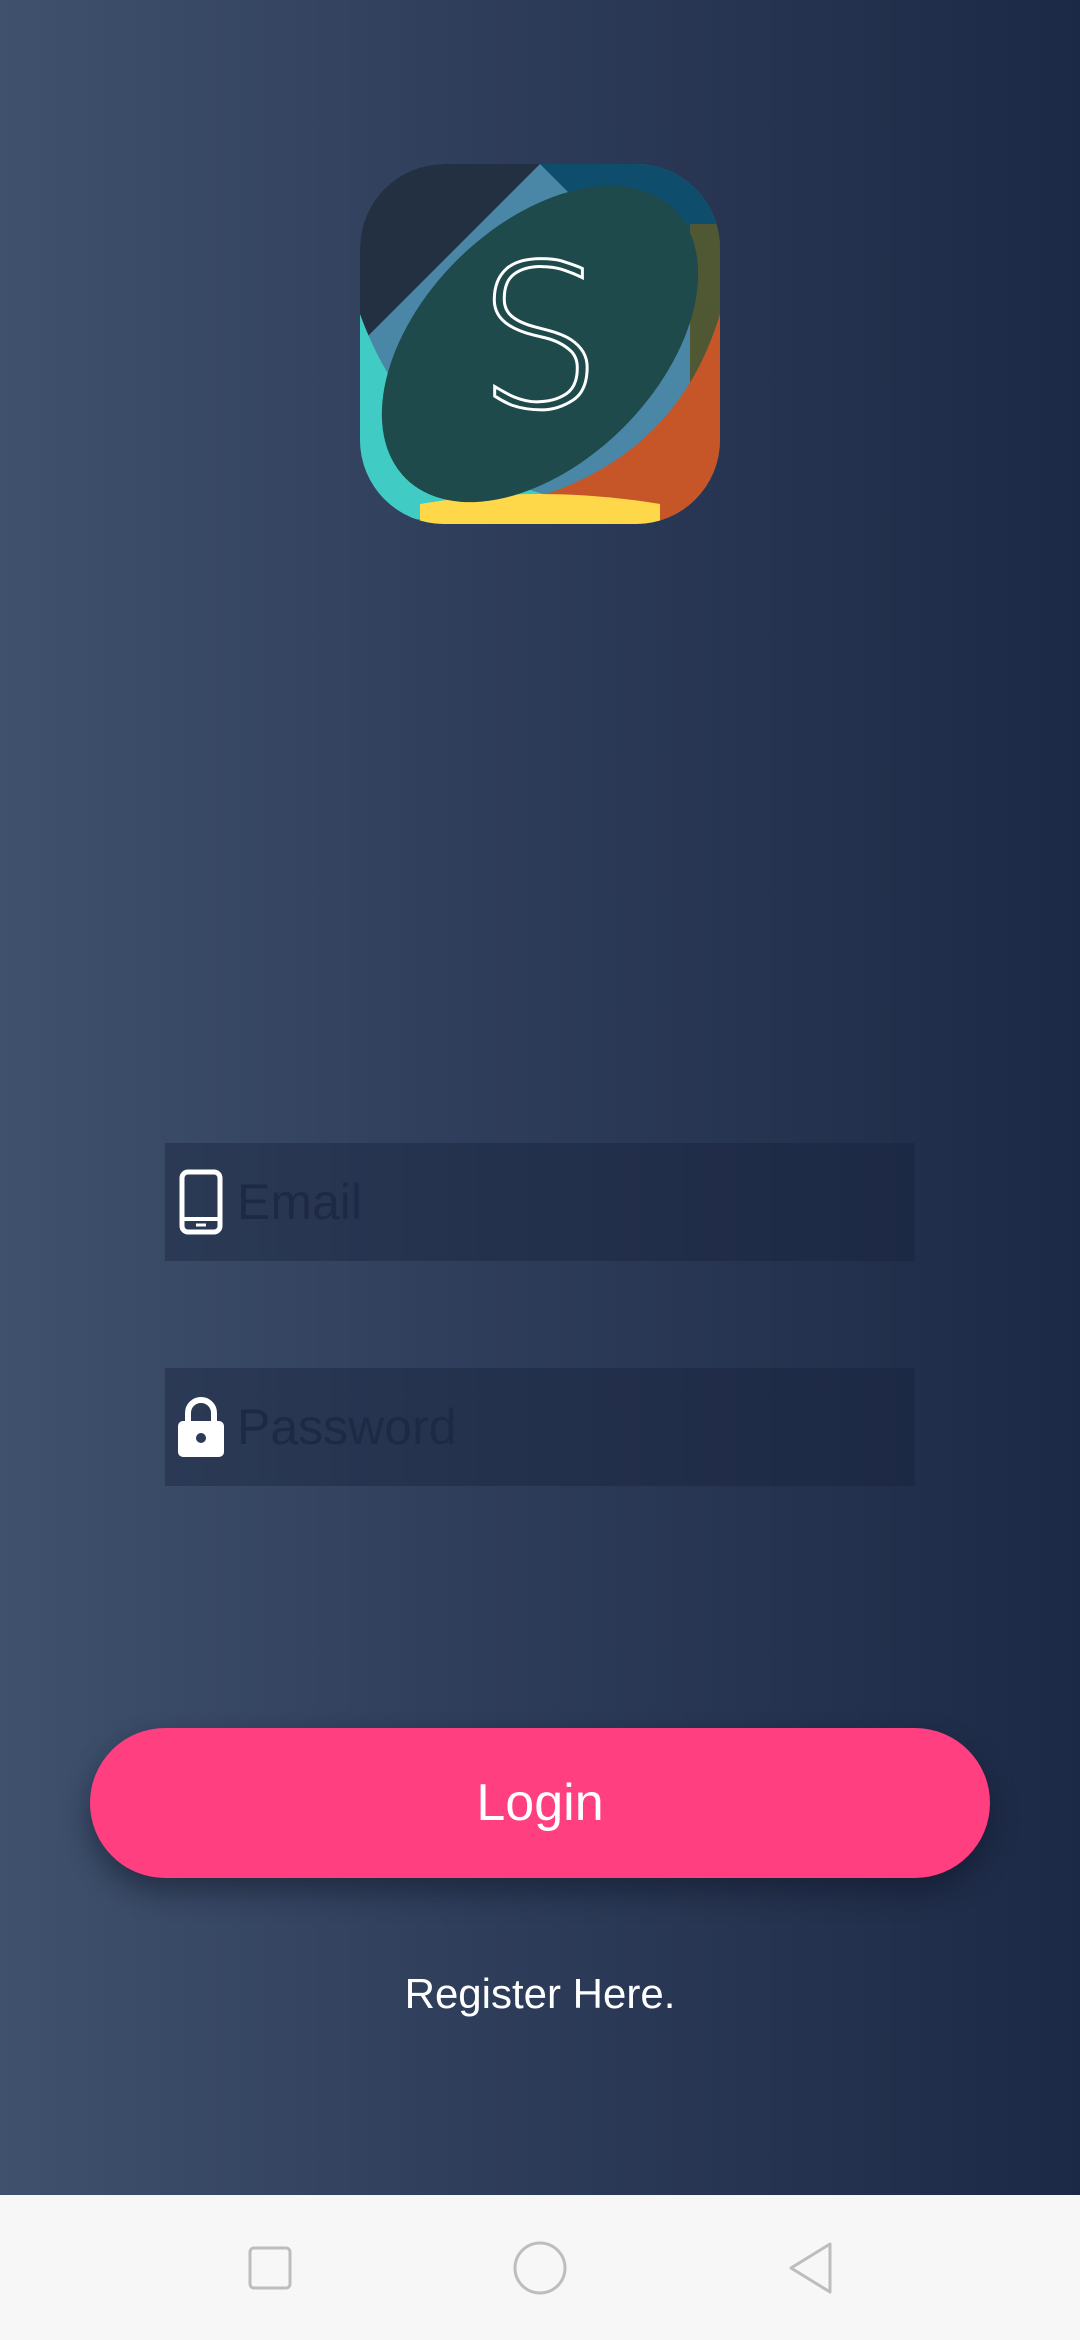 This screenshot has width=1080, height=2340. I want to click on password-input, so click(576, 1427).